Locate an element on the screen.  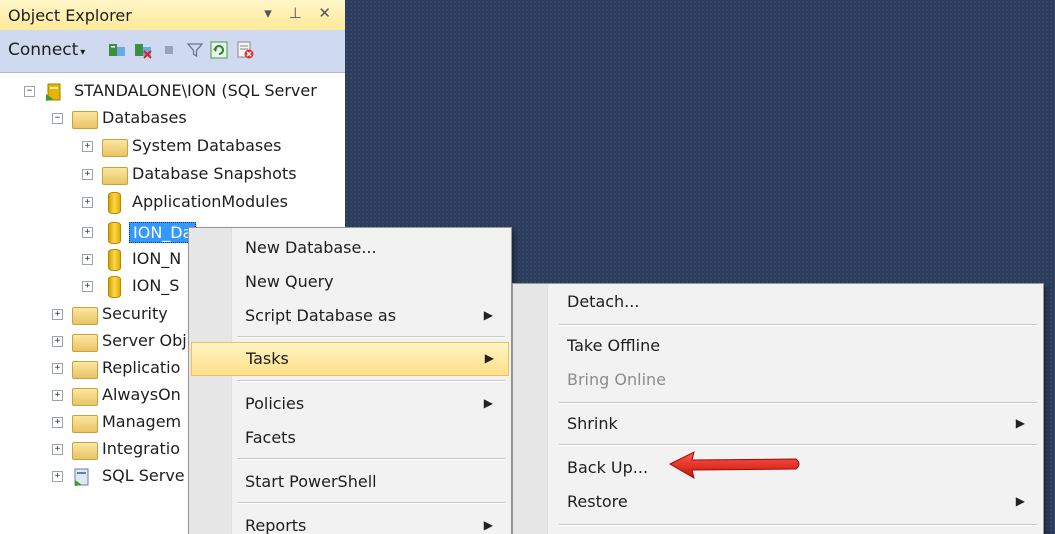
context-menu-item-label: Facets is located at coordinates (270, 437).